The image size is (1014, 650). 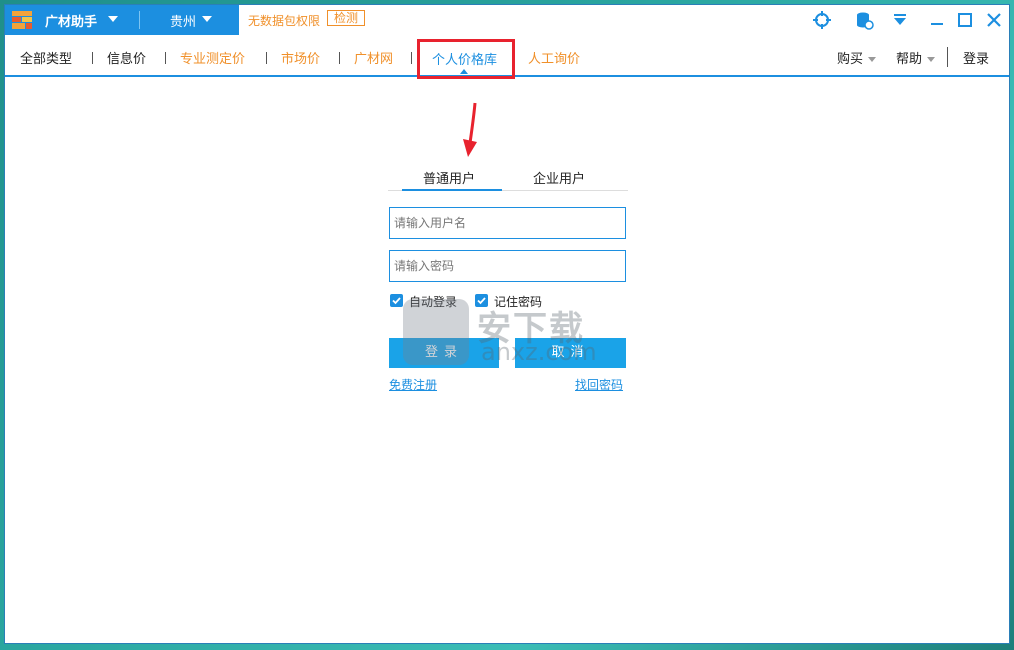 I want to click on nav-personal-price-library-label: 个人价格库, so click(x=465, y=60).